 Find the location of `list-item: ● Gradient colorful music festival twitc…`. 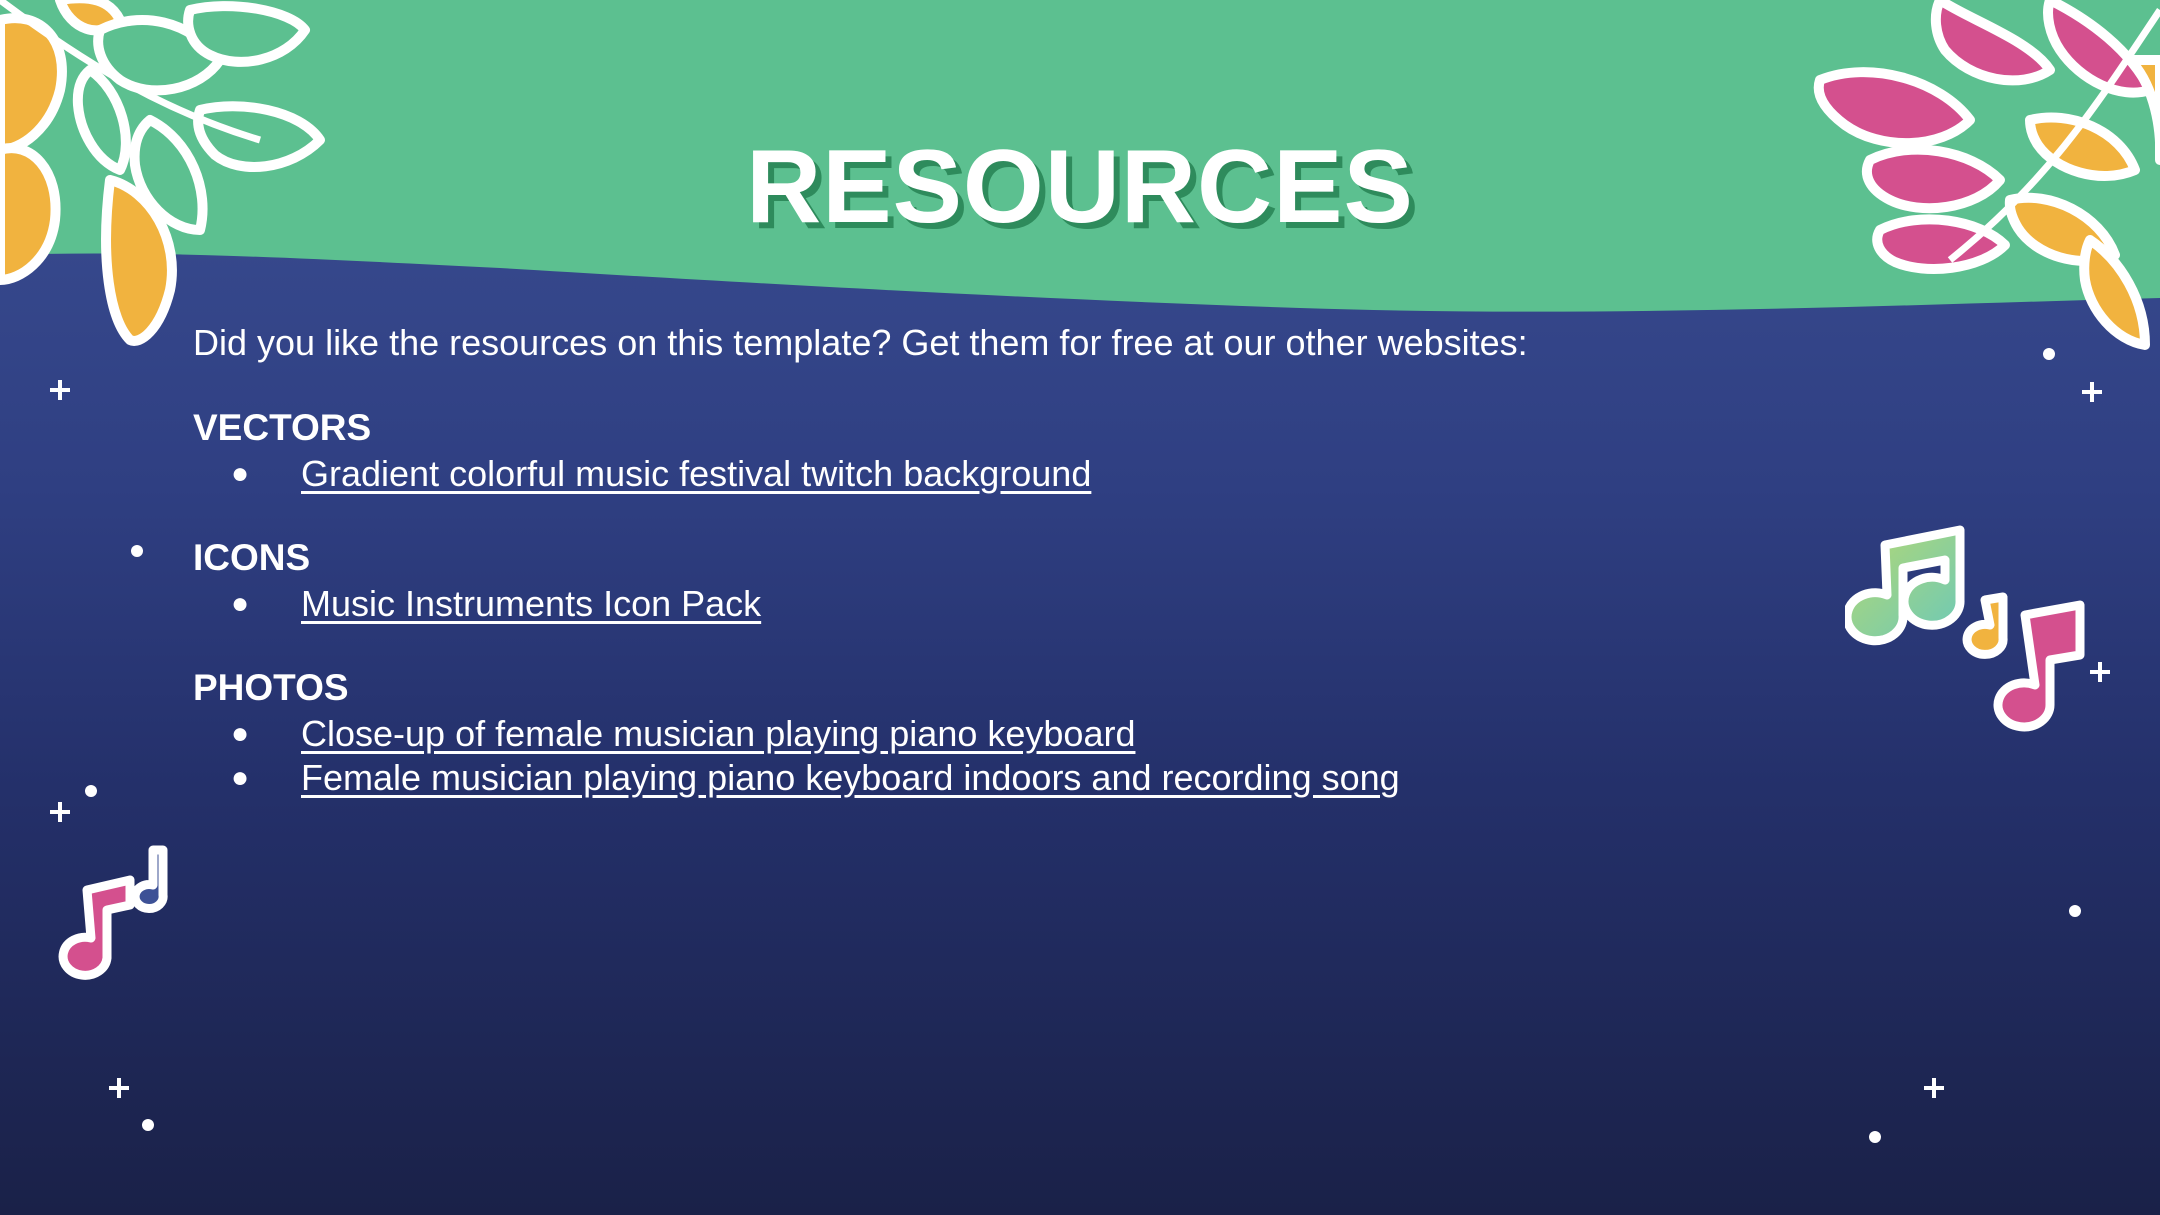

list-item: ● Gradient colorful music festival twitc… is located at coordinates (1043, 474).